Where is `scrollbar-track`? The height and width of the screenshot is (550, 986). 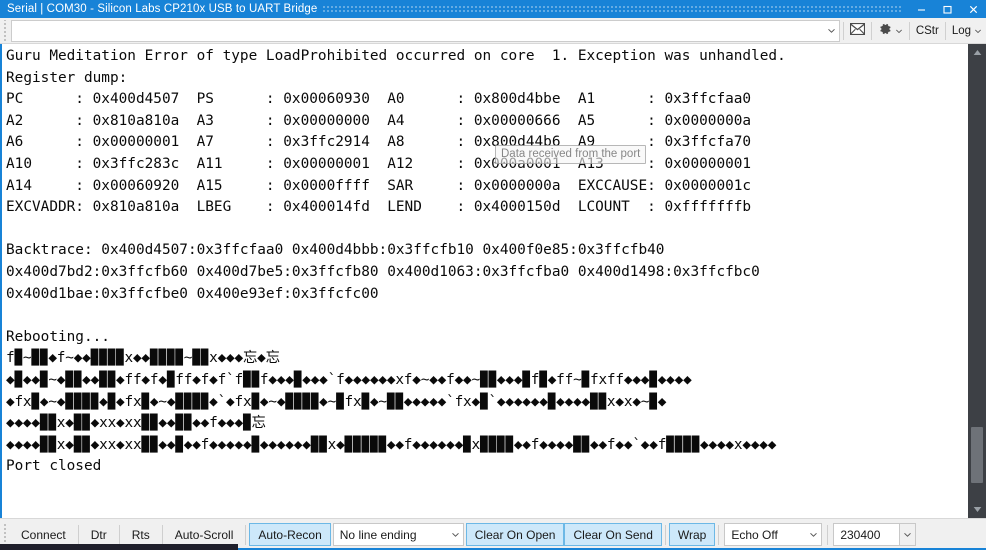 scrollbar-track is located at coordinates (977, 281).